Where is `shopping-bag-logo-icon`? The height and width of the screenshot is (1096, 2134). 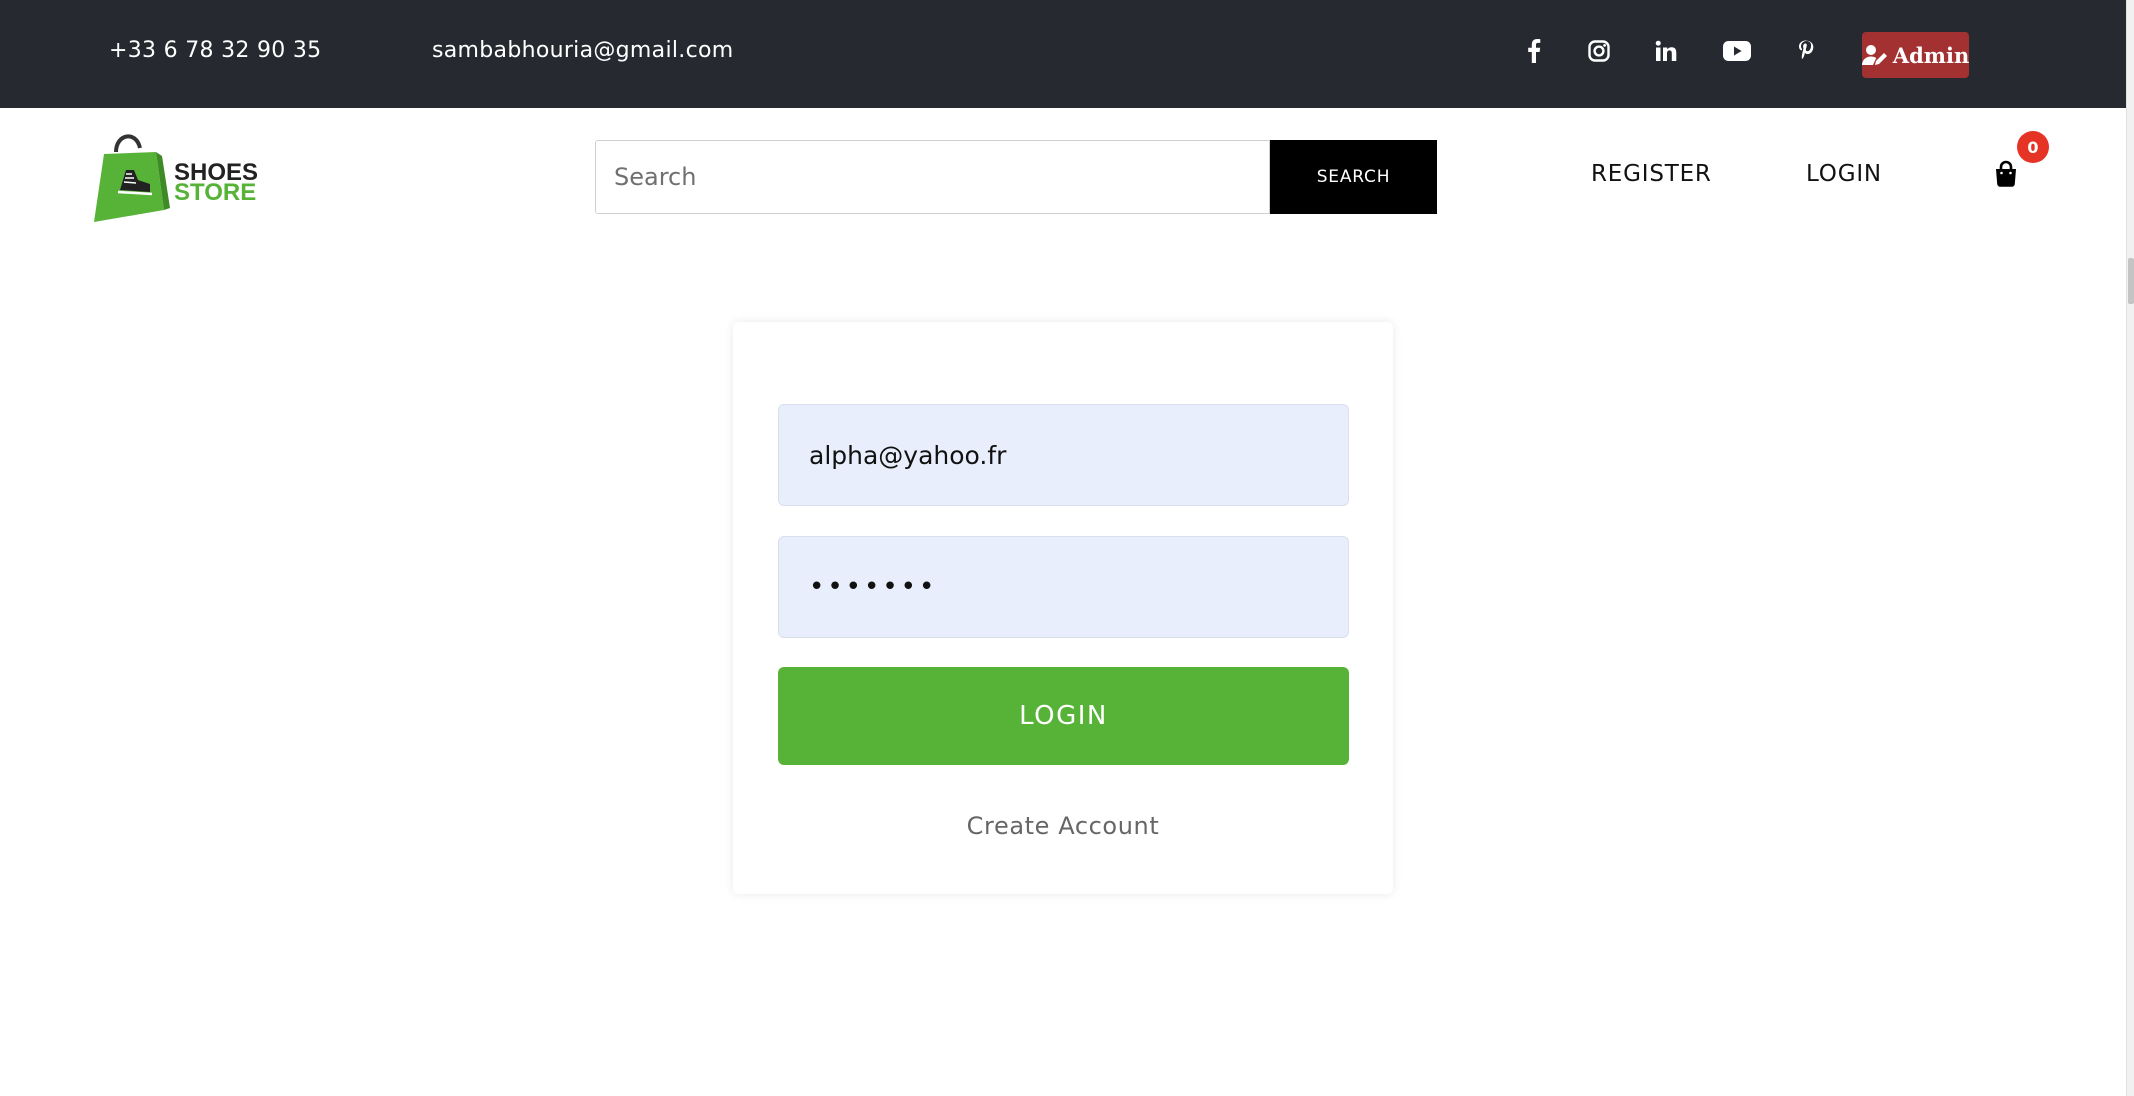
shopping-bag-logo-icon is located at coordinates (132, 178).